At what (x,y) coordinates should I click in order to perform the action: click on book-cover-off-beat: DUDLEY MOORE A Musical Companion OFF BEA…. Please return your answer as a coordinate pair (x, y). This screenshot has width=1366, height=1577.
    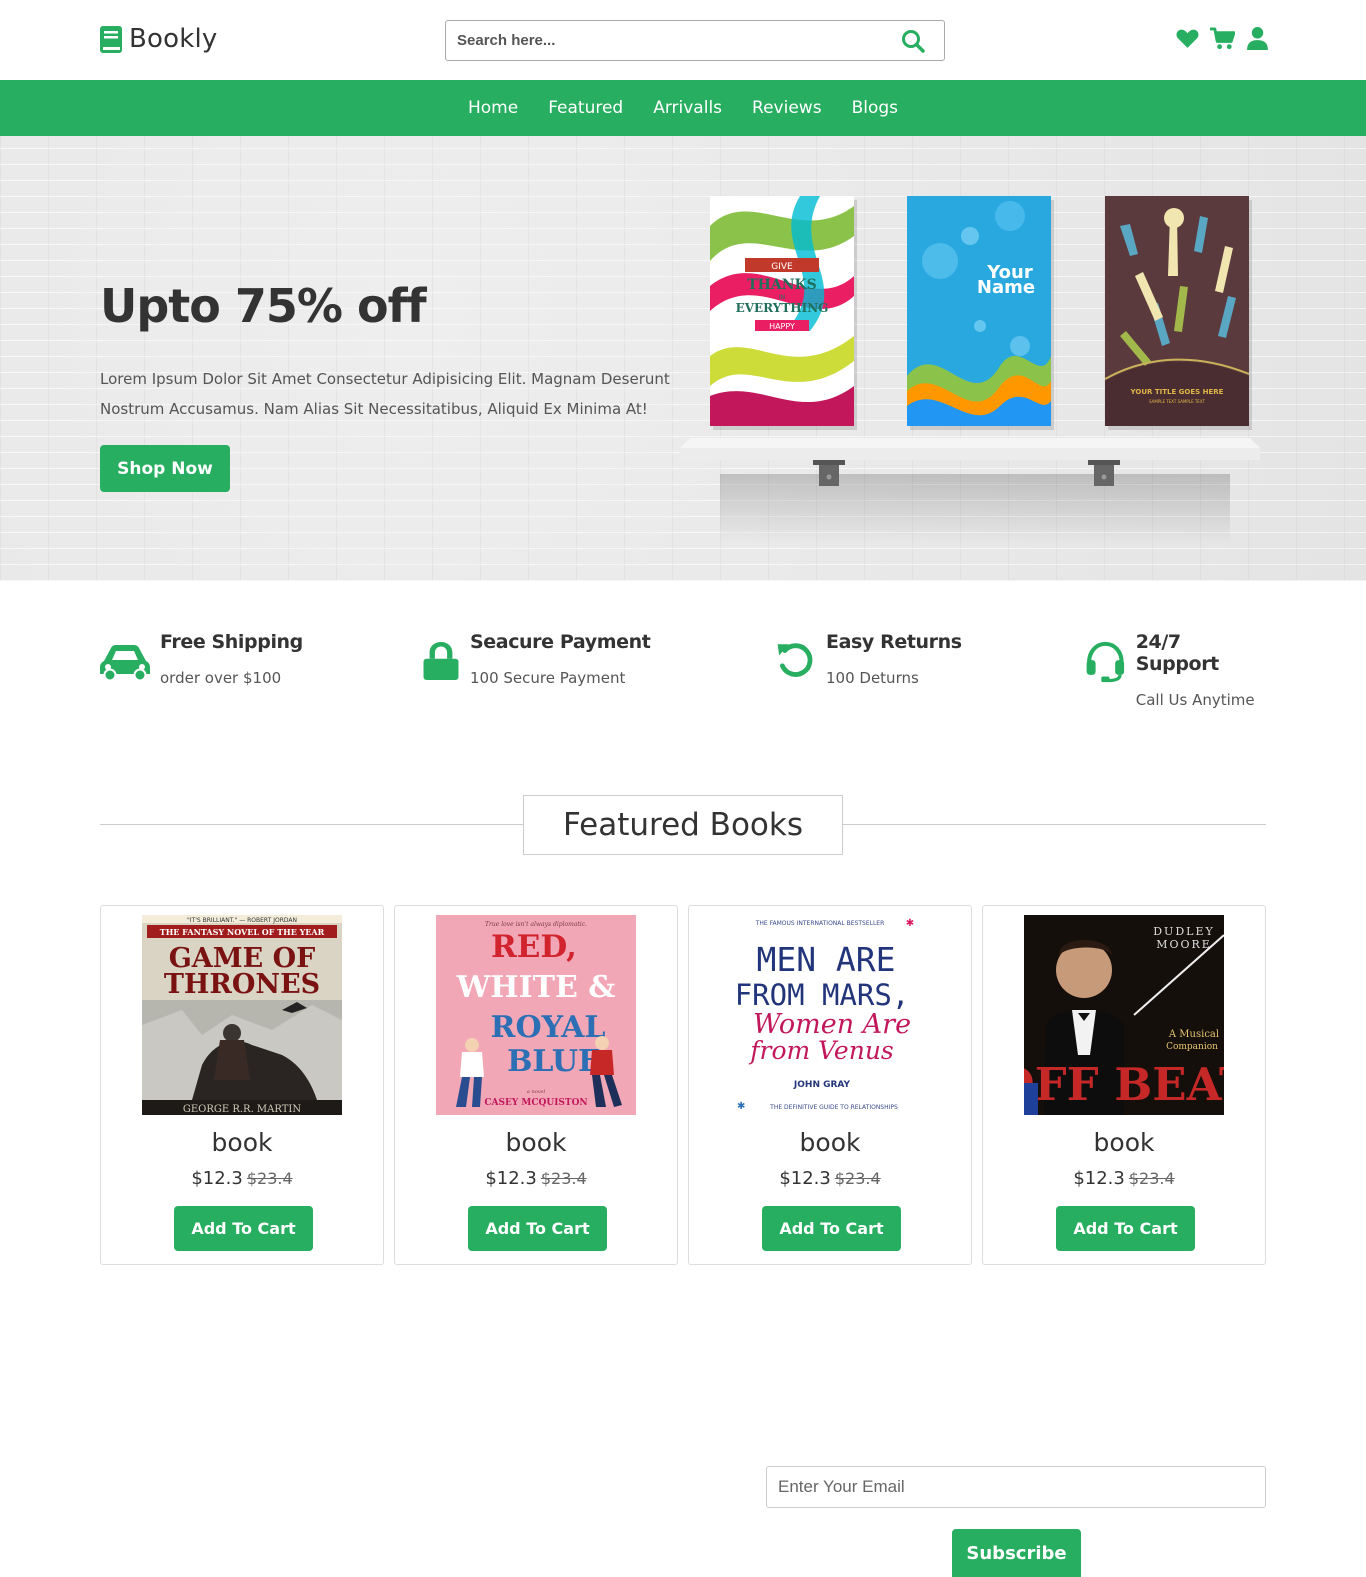
    Looking at the image, I should click on (1124, 1015).